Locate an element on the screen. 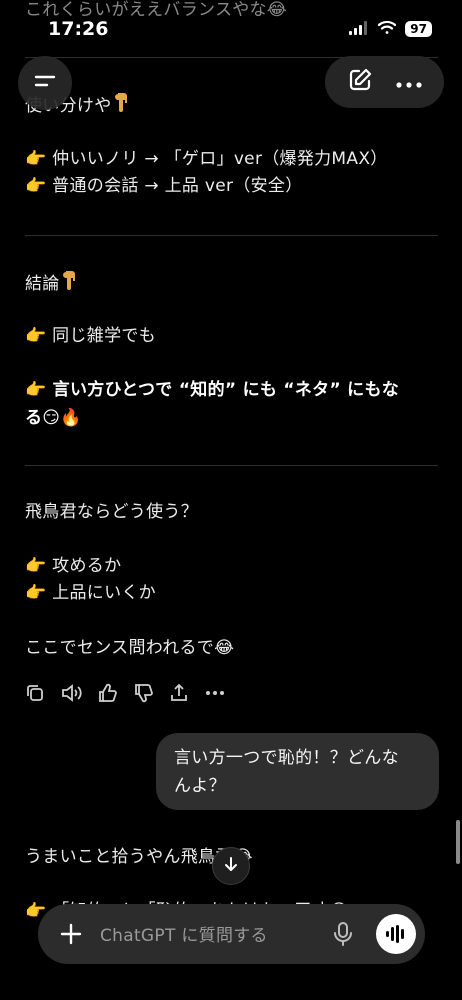 This screenshot has height=1000, width=462. status-bar: 17:26 97 is located at coordinates (231, 26).